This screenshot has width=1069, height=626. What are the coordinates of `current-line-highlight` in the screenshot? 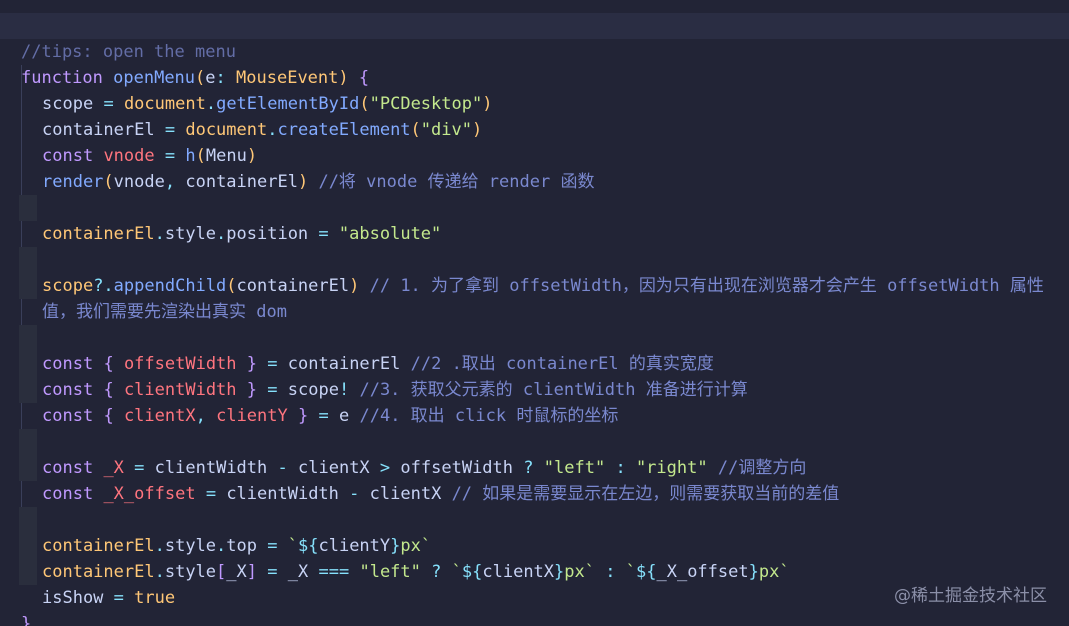 It's located at (534, 26).